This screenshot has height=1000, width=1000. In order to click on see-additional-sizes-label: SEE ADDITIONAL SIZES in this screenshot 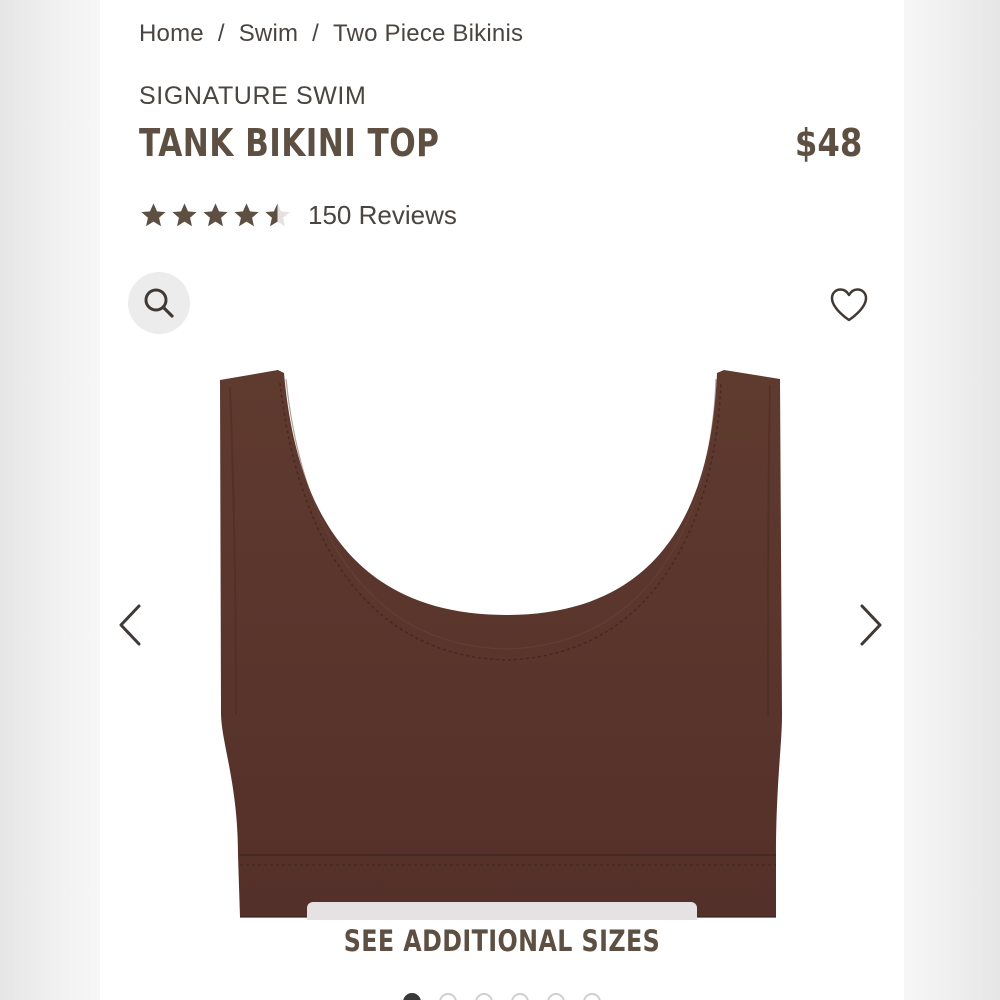, I will do `click(502, 941)`.